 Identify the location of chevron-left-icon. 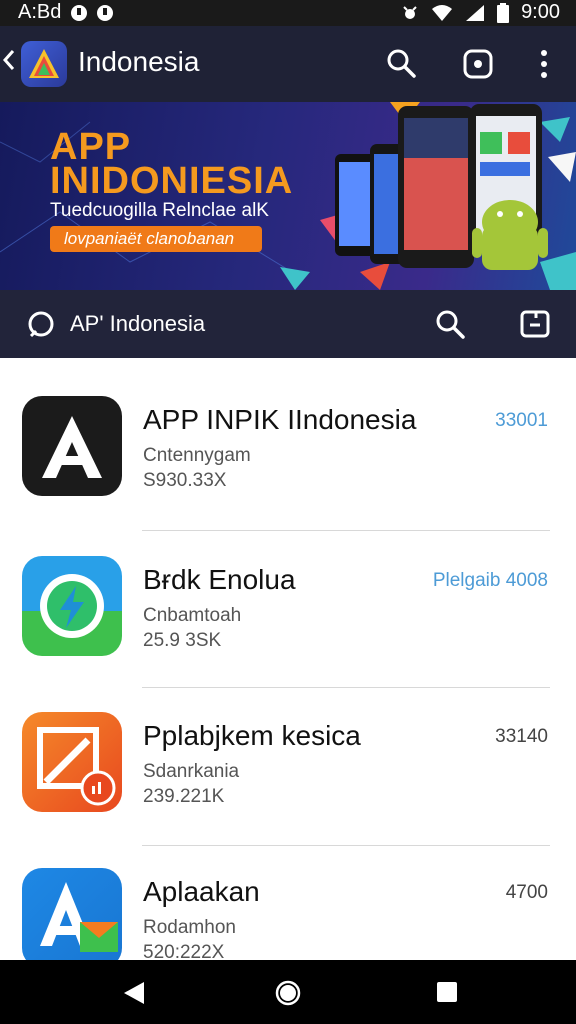
(8, 60).